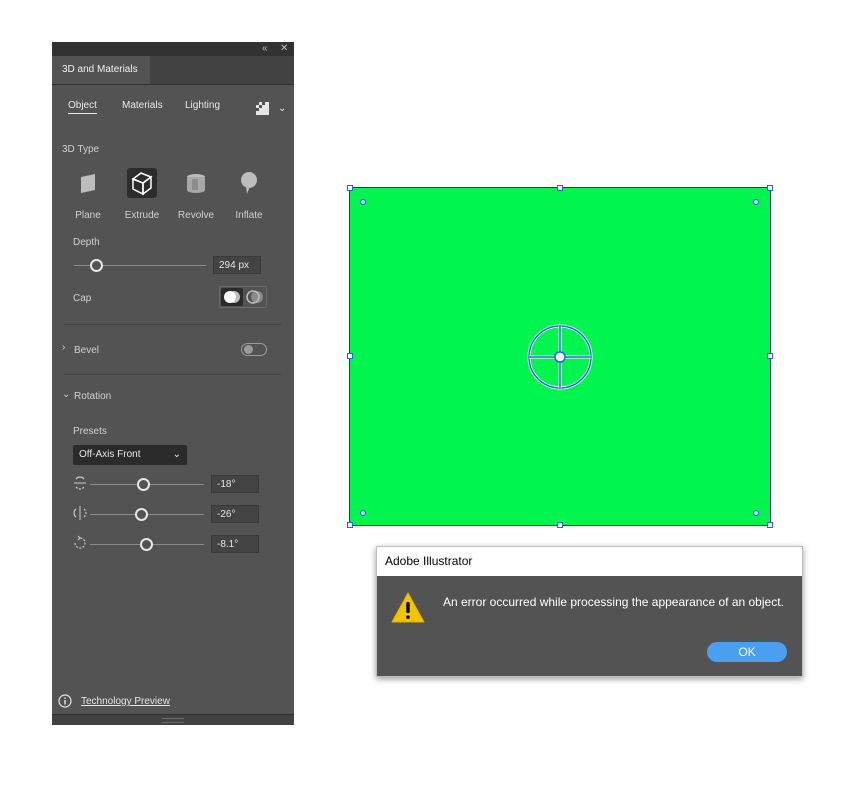 This screenshot has width=859, height=787. Describe the element at coordinates (173, 70) in the screenshot. I see `panel-tab-row: 3D and Materials` at that location.